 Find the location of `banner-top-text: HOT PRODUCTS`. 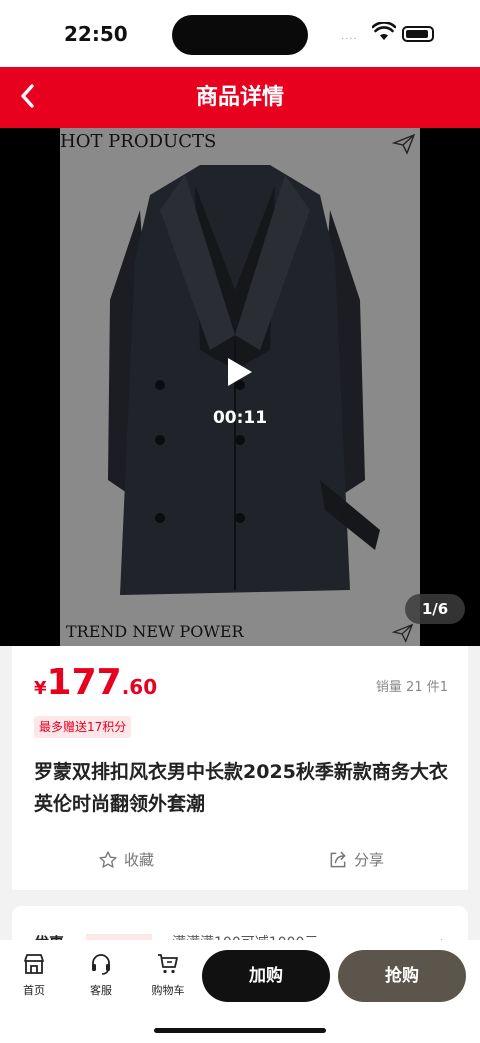

banner-top-text: HOT PRODUCTS is located at coordinates (138, 141).